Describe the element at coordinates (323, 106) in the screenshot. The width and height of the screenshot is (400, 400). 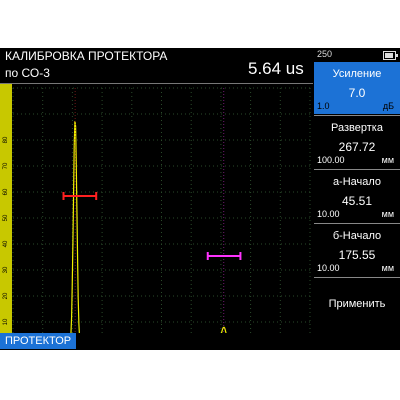
I see `param-gain-step: 1.0` at that location.